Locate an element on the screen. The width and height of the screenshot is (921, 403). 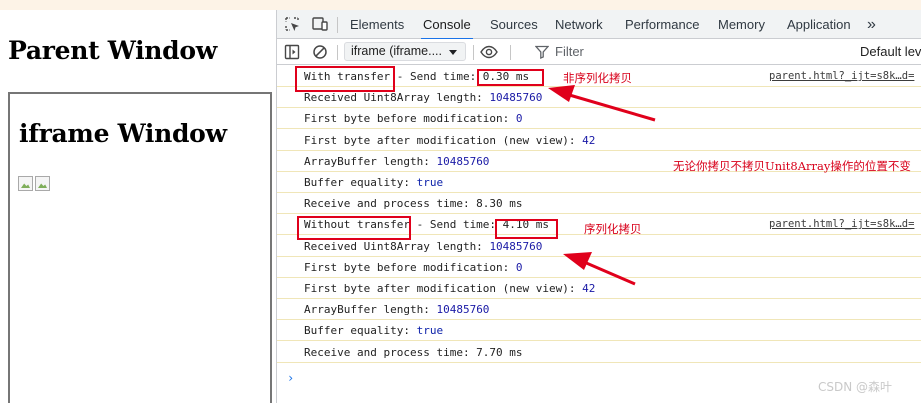
tab-application: Application is located at coordinates (819, 24).